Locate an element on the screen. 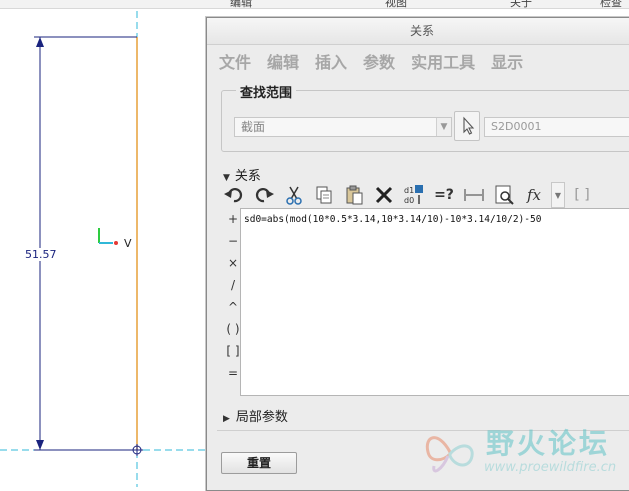 This screenshot has width=629, height=491. scope-type-dropdown: 截面 ▼ is located at coordinates (343, 127).